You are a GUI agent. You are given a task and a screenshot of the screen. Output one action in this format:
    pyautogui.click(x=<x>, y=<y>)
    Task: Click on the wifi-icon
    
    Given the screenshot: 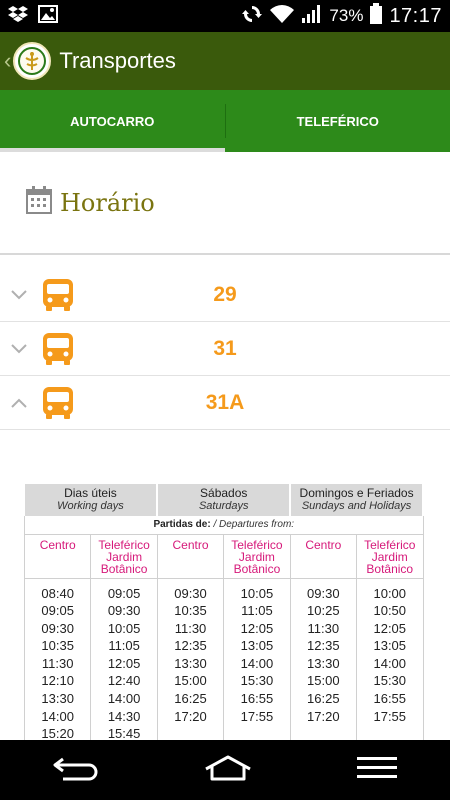 What is the action you would take?
    pyautogui.click(x=282, y=16)
    